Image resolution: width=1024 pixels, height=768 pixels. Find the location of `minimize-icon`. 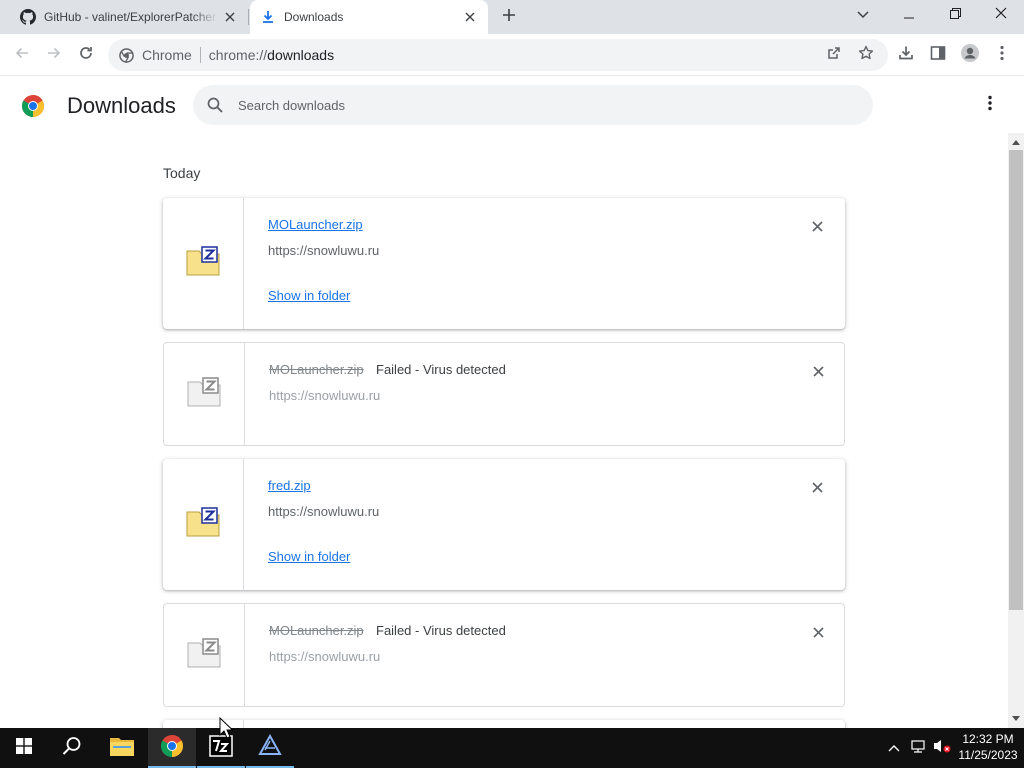

minimize-icon is located at coordinates (909, 15).